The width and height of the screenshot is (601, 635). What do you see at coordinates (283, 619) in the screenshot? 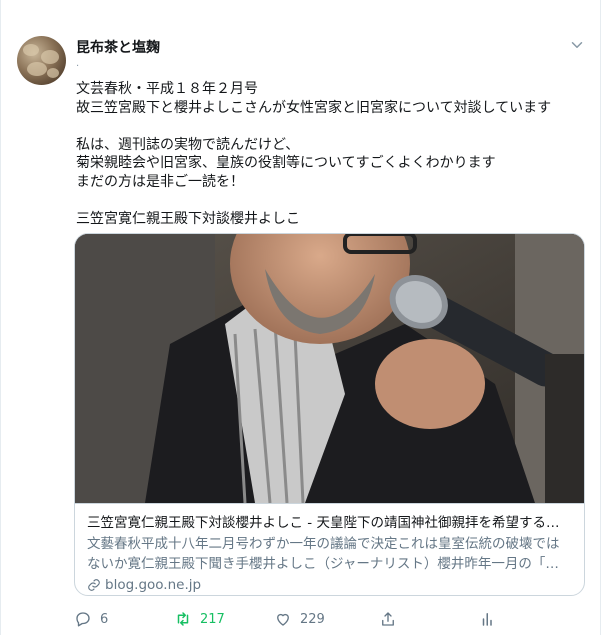
I see `like-icon` at bounding box center [283, 619].